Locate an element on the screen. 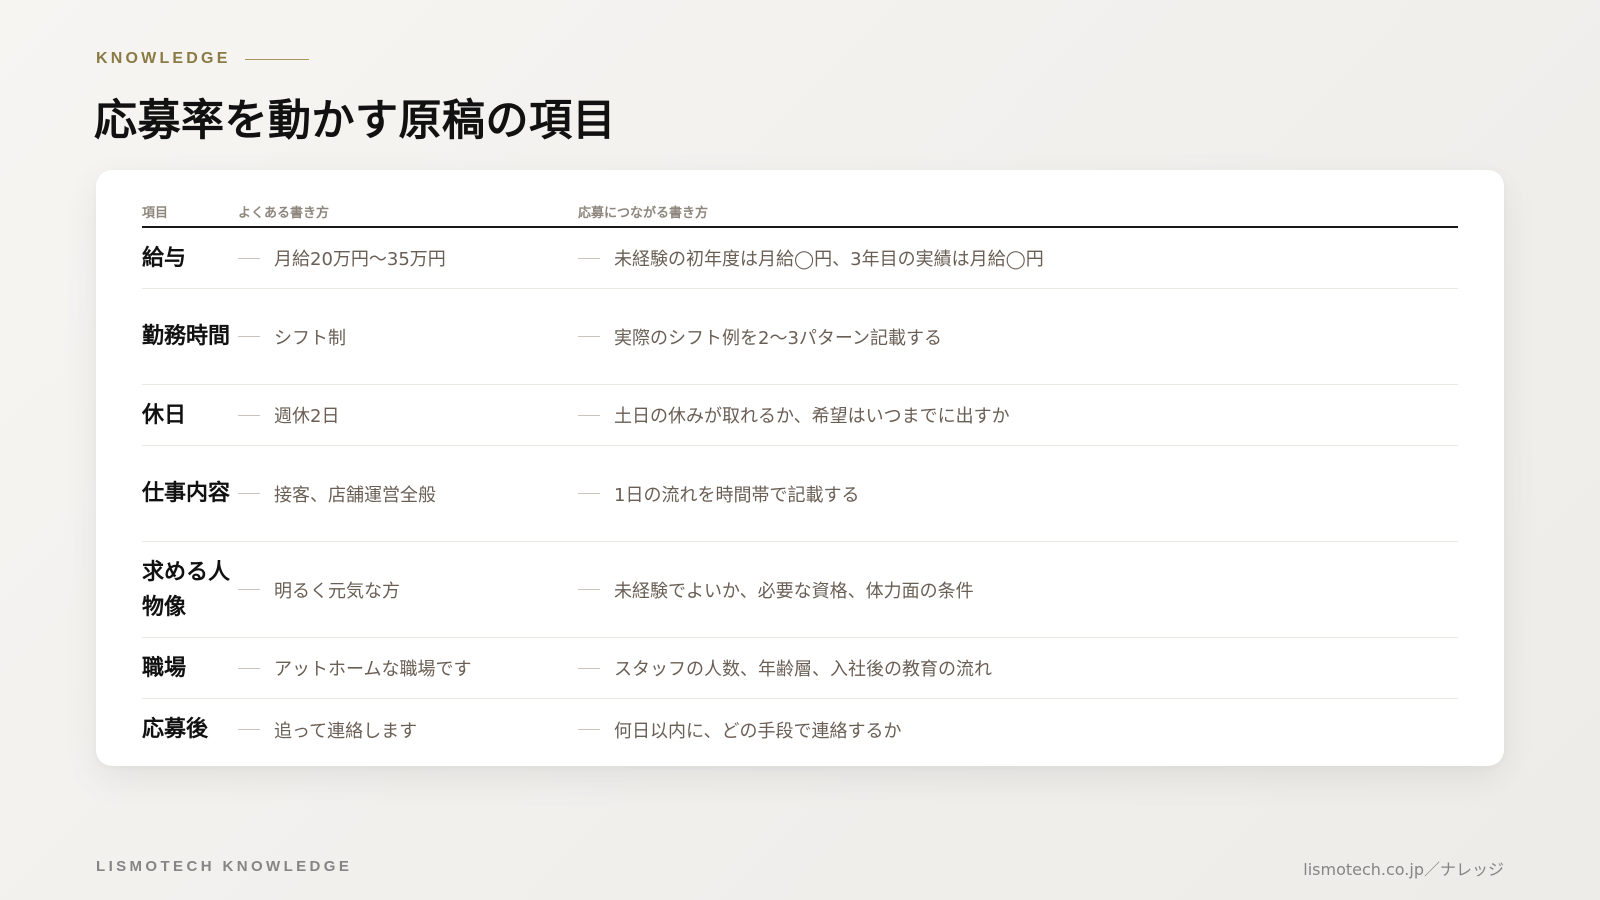  row-item-label: 職場 is located at coordinates (164, 668).